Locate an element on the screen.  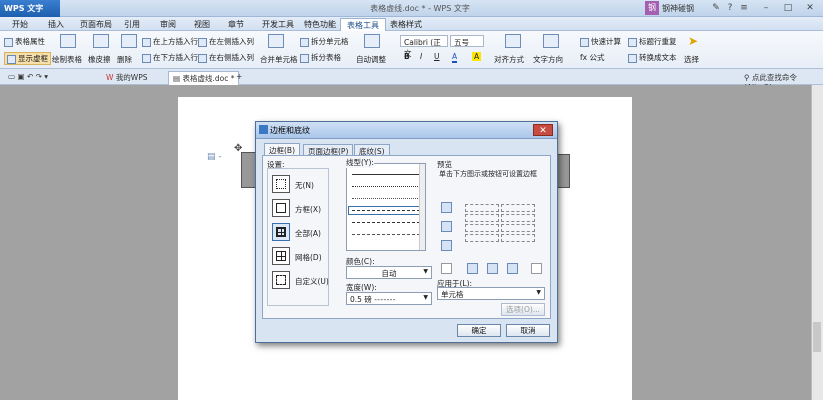
italic-button: I is located at coordinates (421, 56).